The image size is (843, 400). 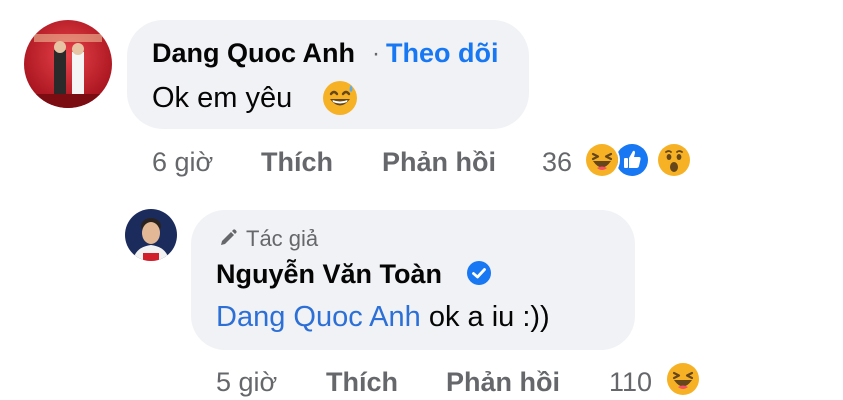 What do you see at coordinates (68, 64) in the screenshot?
I see `commenter-avatar` at bounding box center [68, 64].